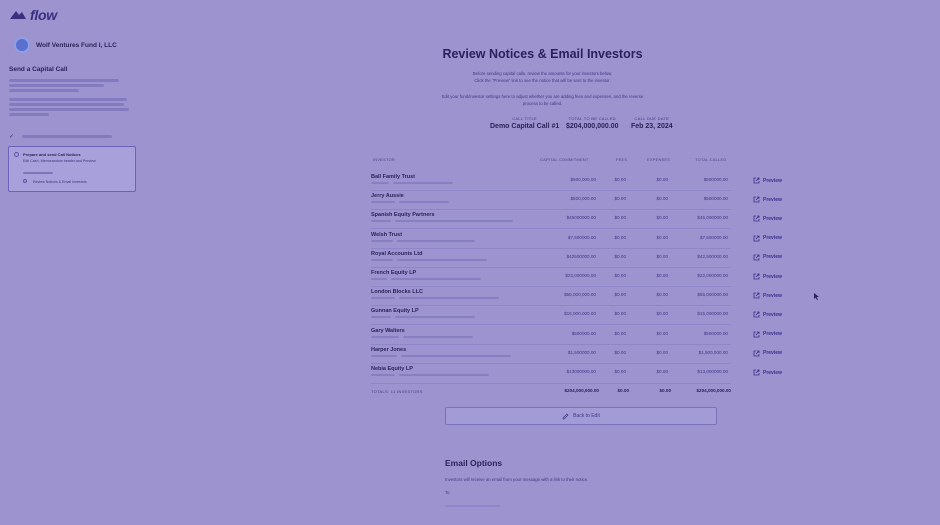 This screenshot has height=525, width=940. I want to click on totals-divider, so click(551, 383).